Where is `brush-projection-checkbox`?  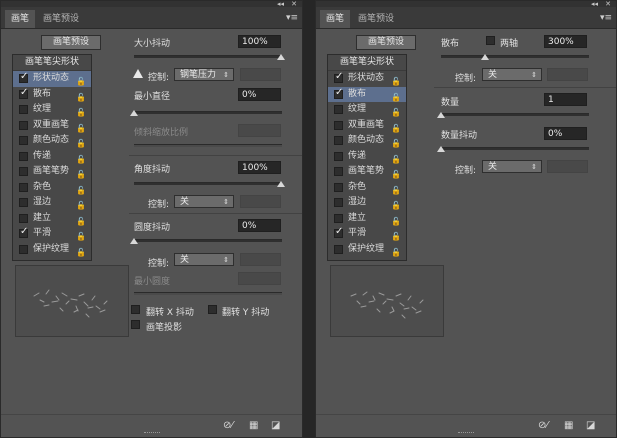 brush-projection-checkbox is located at coordinates (135, 324).